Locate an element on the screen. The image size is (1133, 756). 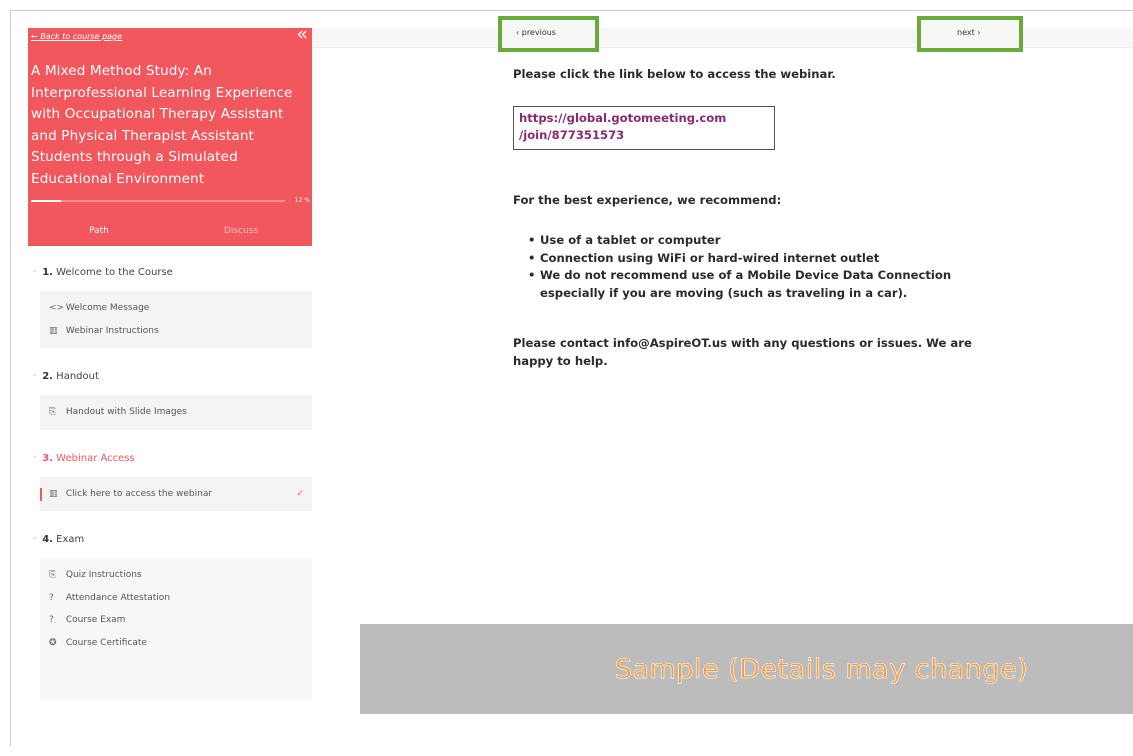
section-handout: ^ 2. Handout ⎘ Handout with Slide Images is located at coordinates (170, 398).